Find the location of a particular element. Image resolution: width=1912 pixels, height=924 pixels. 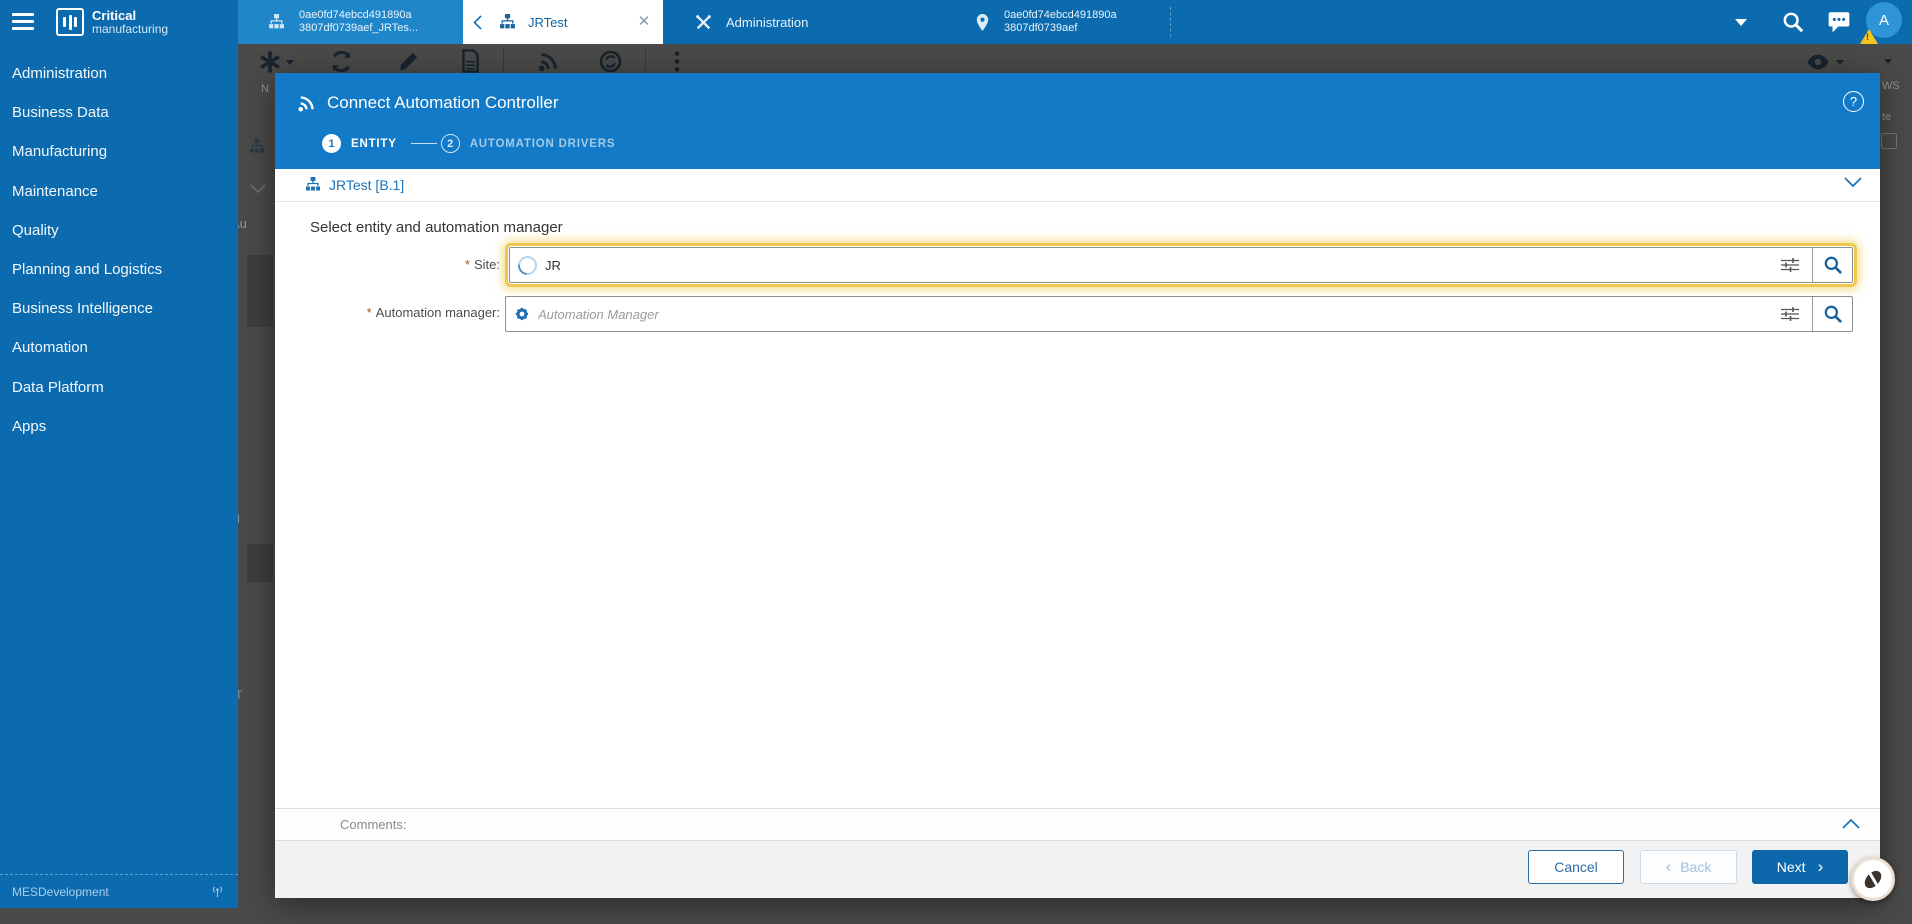

tab-label: Administration is located at coordinates (767, 22).